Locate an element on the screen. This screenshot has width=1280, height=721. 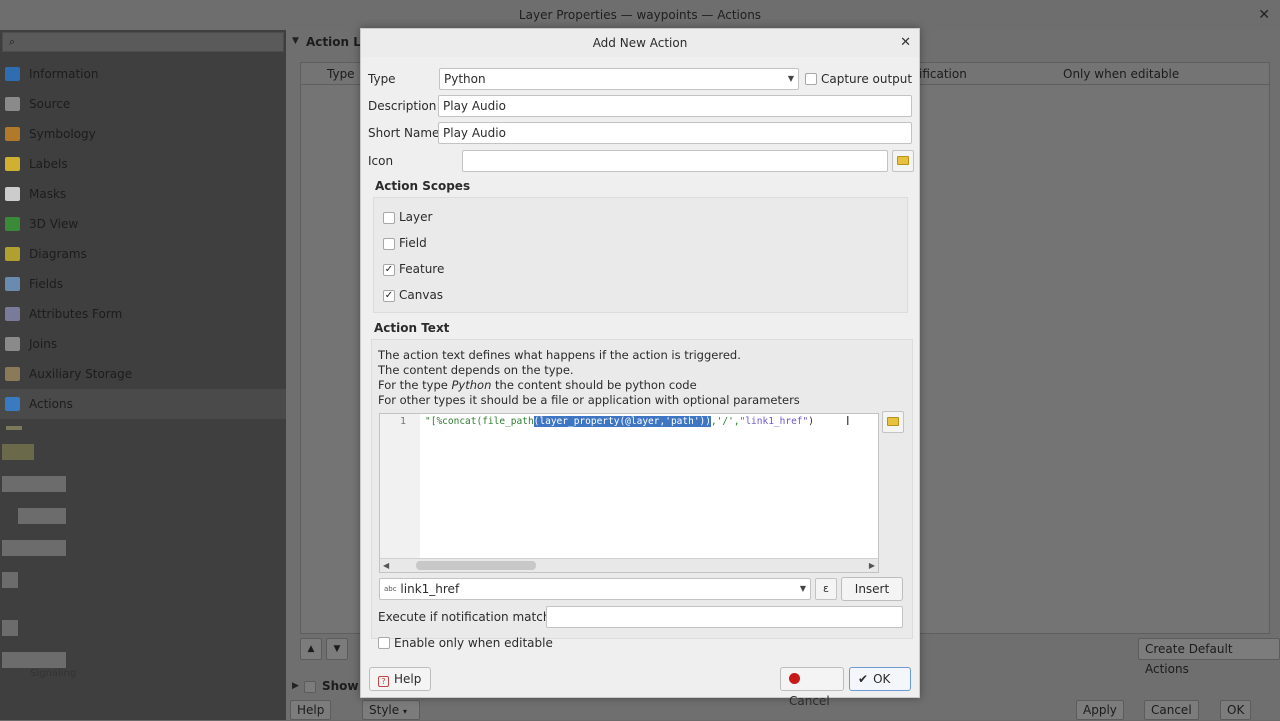
enable-only-editable-checkbox is located at coordinates (384, 643).